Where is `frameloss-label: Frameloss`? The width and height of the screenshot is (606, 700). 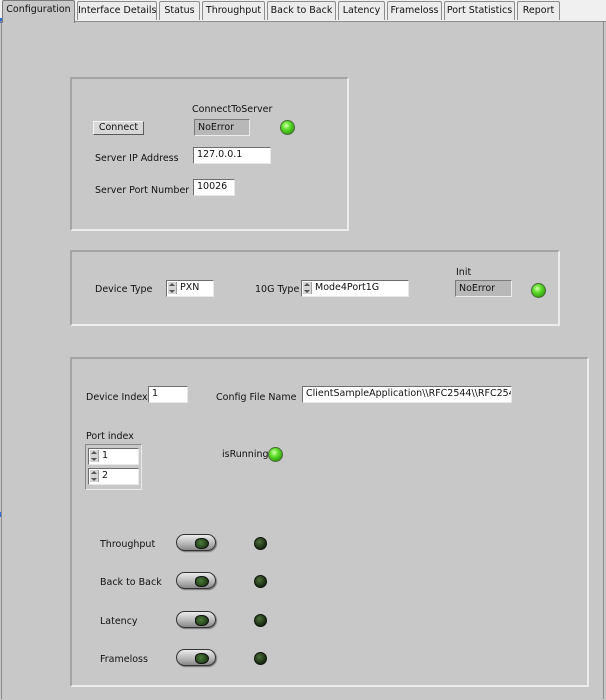 frameloss-label: Frameloss is located at coordinates (124, 659).